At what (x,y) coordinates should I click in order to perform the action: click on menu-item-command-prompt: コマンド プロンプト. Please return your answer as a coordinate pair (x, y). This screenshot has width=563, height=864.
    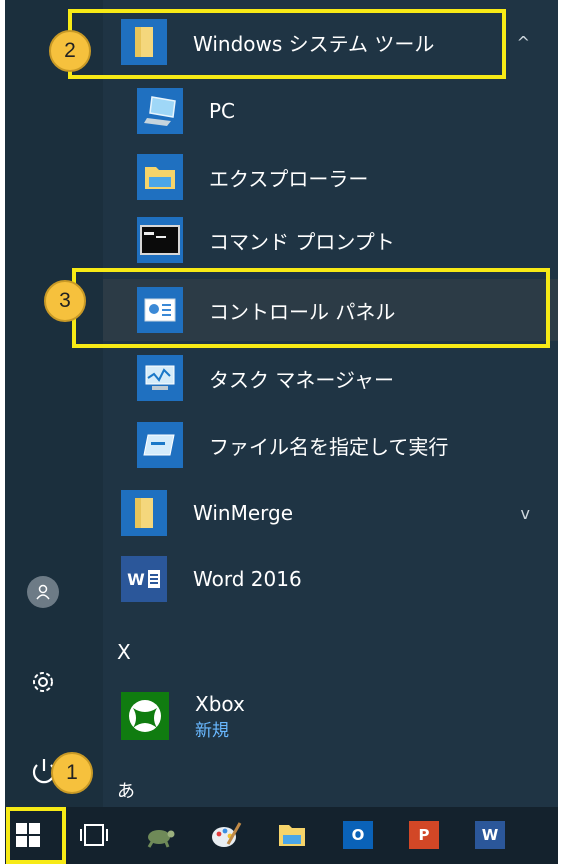
    Looking at the image, I should click on (330, 240).